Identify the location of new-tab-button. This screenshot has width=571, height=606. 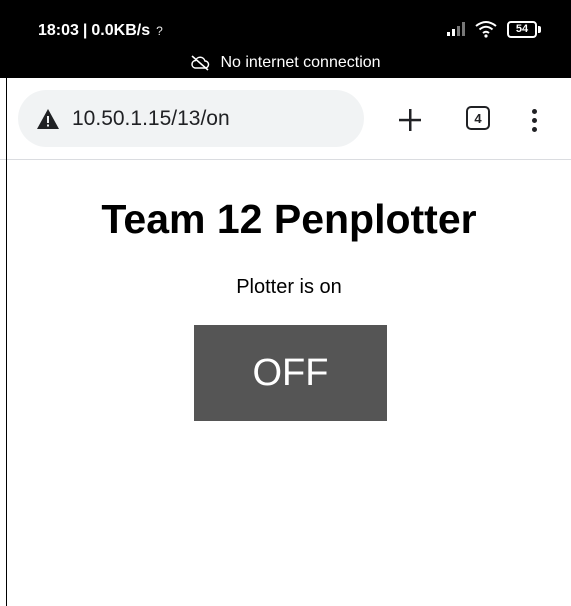
(410, 120).